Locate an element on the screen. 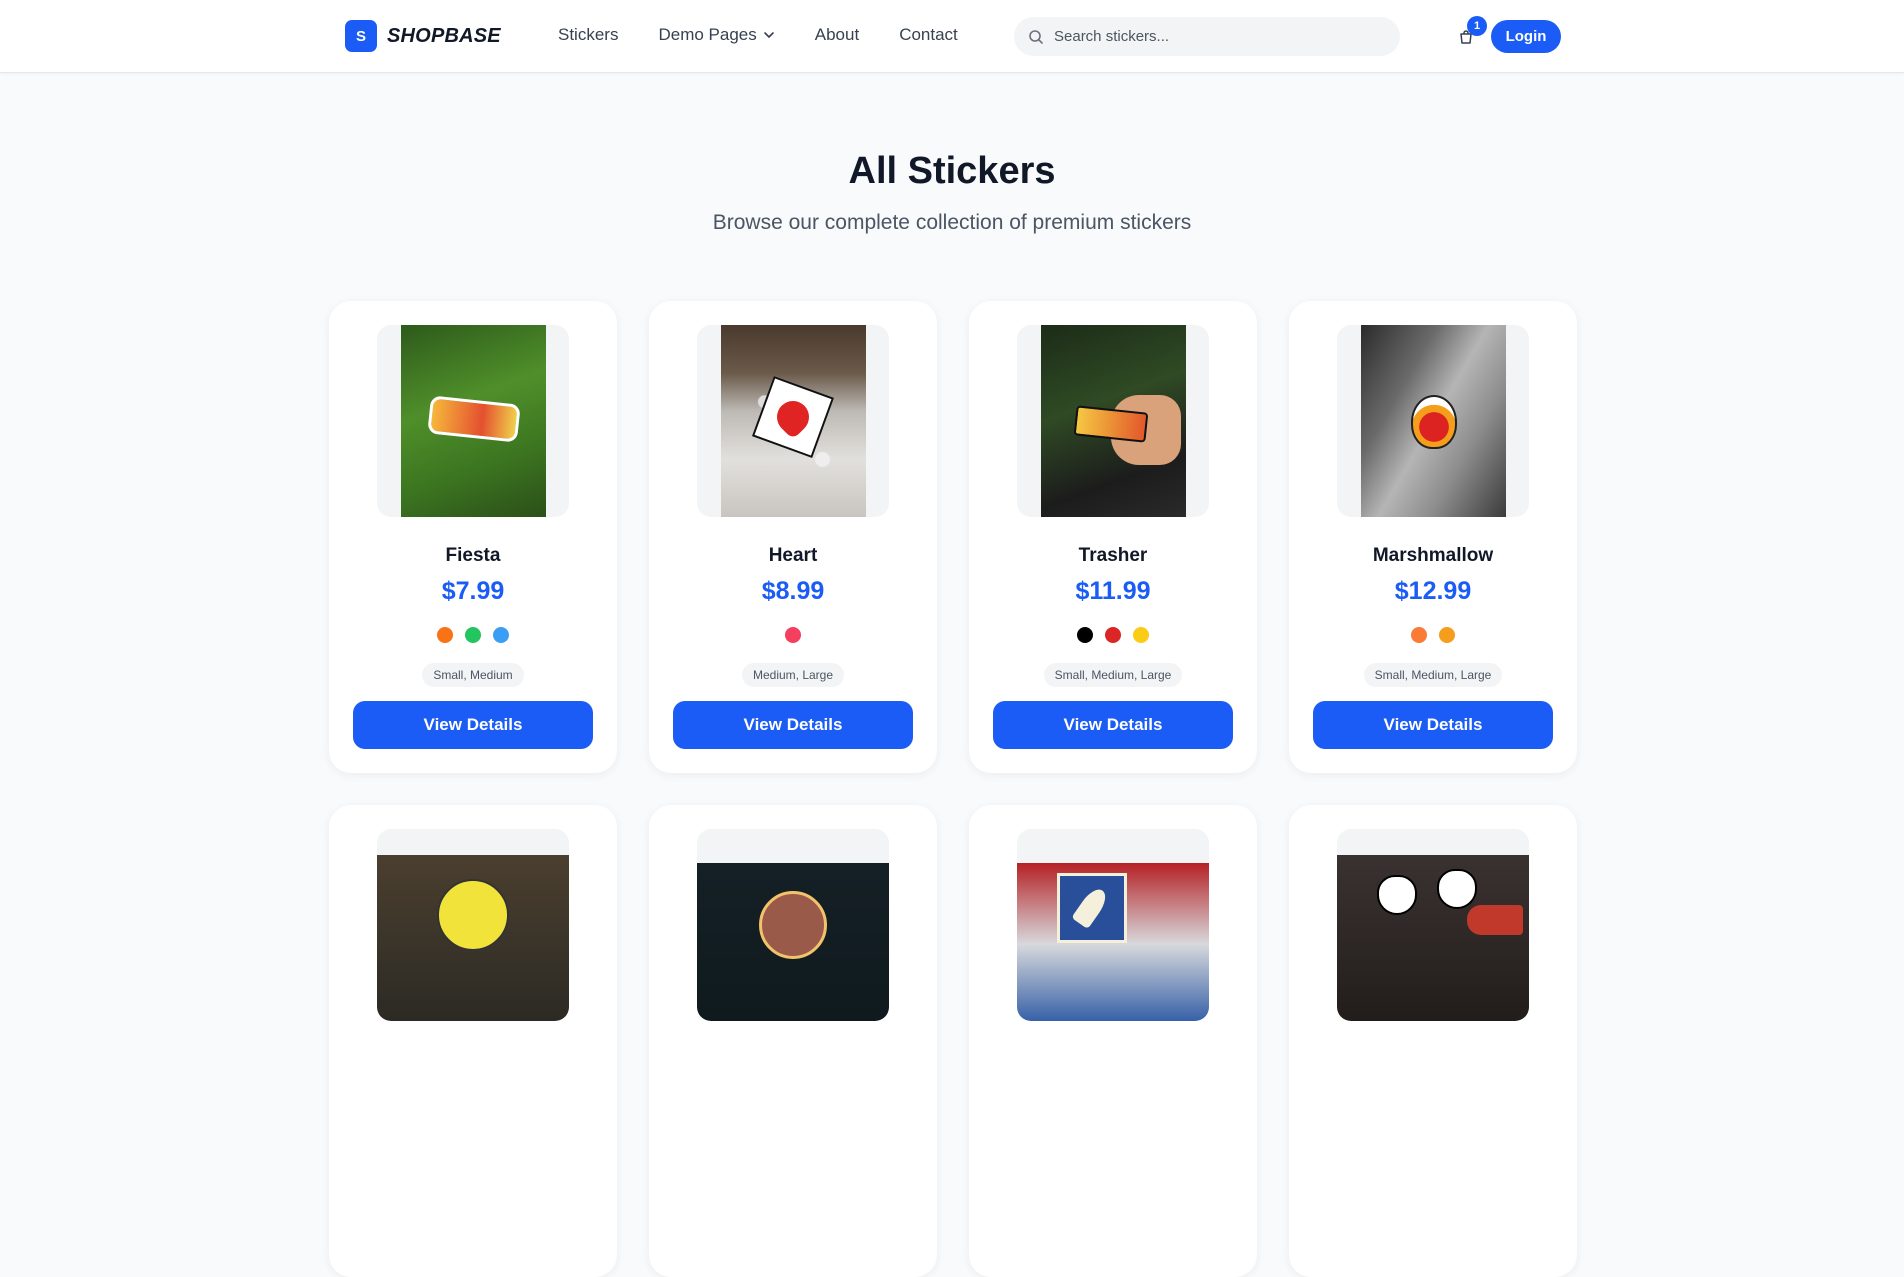 This screenshot has width=1904, height=1277. product-price: $7.99 is located at coordinates (473, 591).